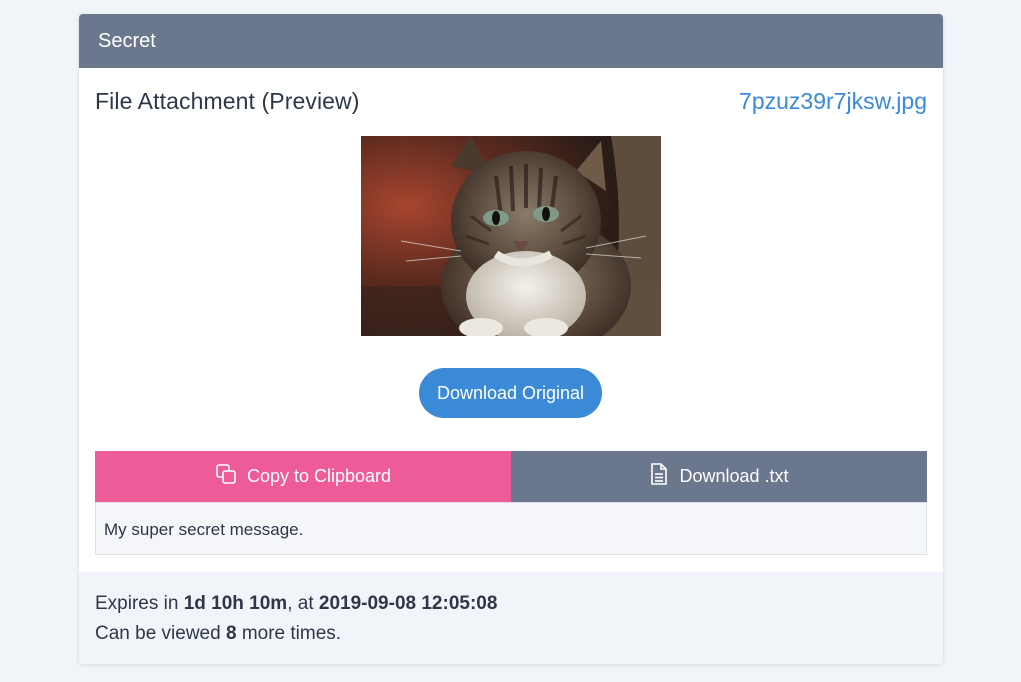 The image size is (1021, 682). I want to click on expiry-duration: 1d 10h 10m, so click(235, 603).